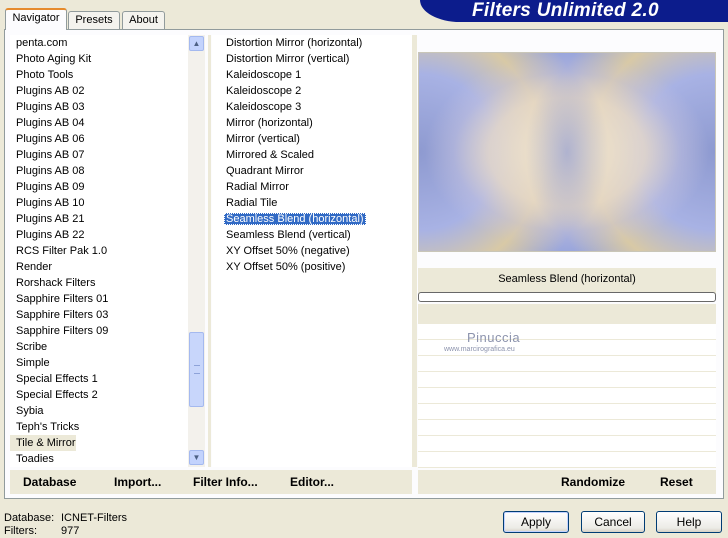 This screenshot has height=538, width=728. Describe the element at coordinates (613, 522) in the screenshot. I see `cancel-button: Cancel` at that location.